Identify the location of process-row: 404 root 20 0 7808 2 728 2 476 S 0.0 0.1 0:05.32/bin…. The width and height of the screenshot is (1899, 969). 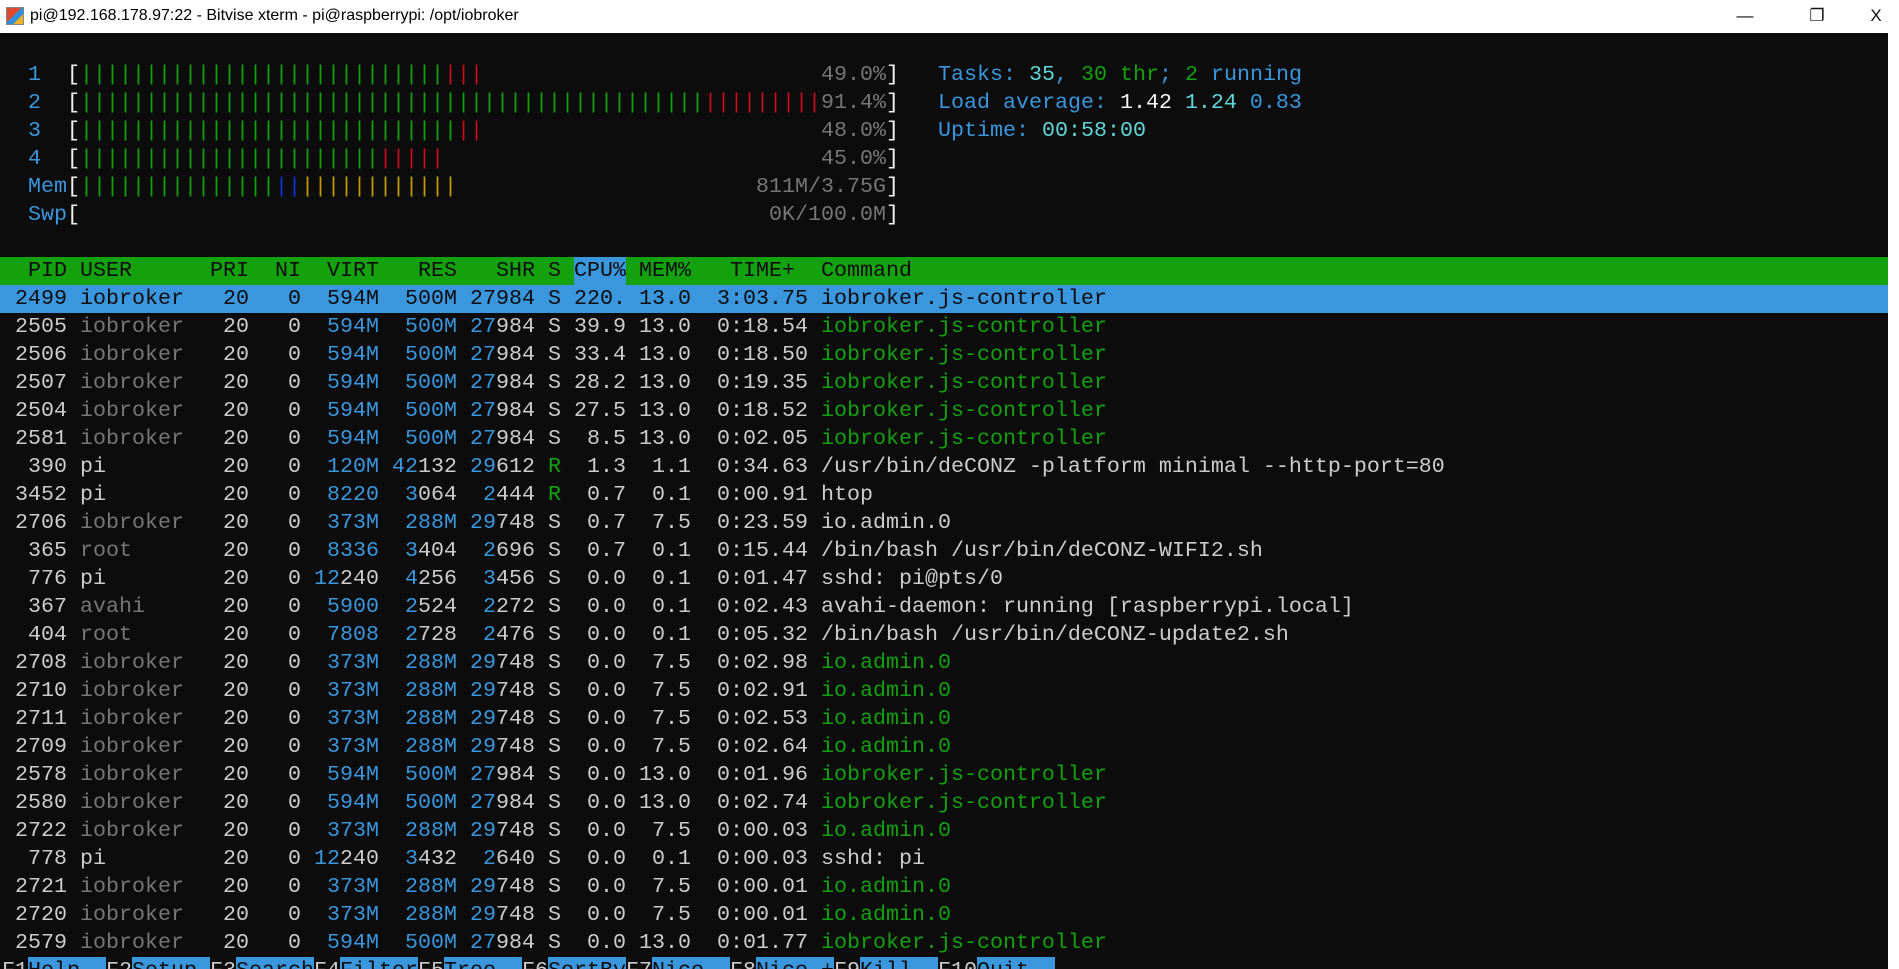
(944, 635).